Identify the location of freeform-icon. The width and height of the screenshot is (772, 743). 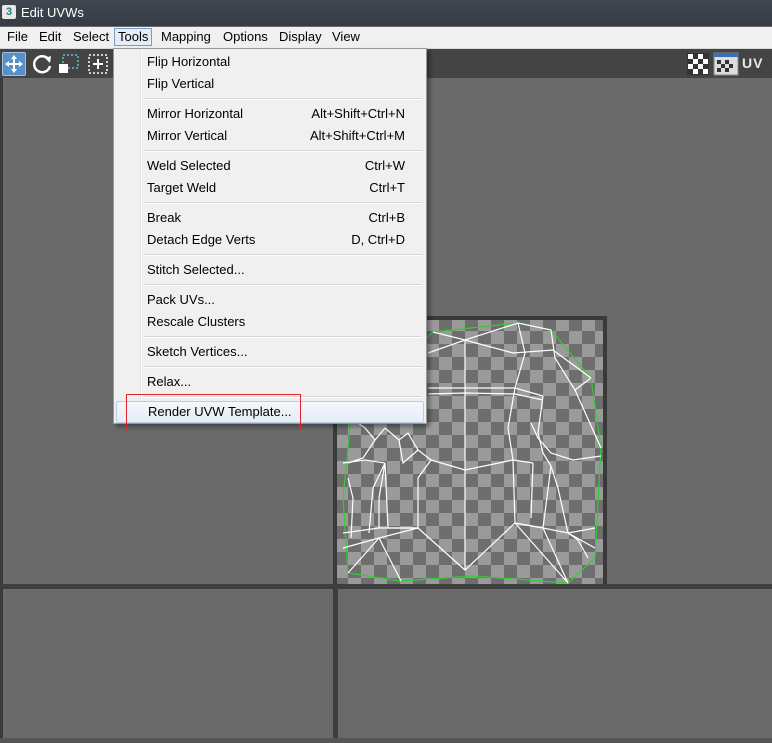
(98, 64).